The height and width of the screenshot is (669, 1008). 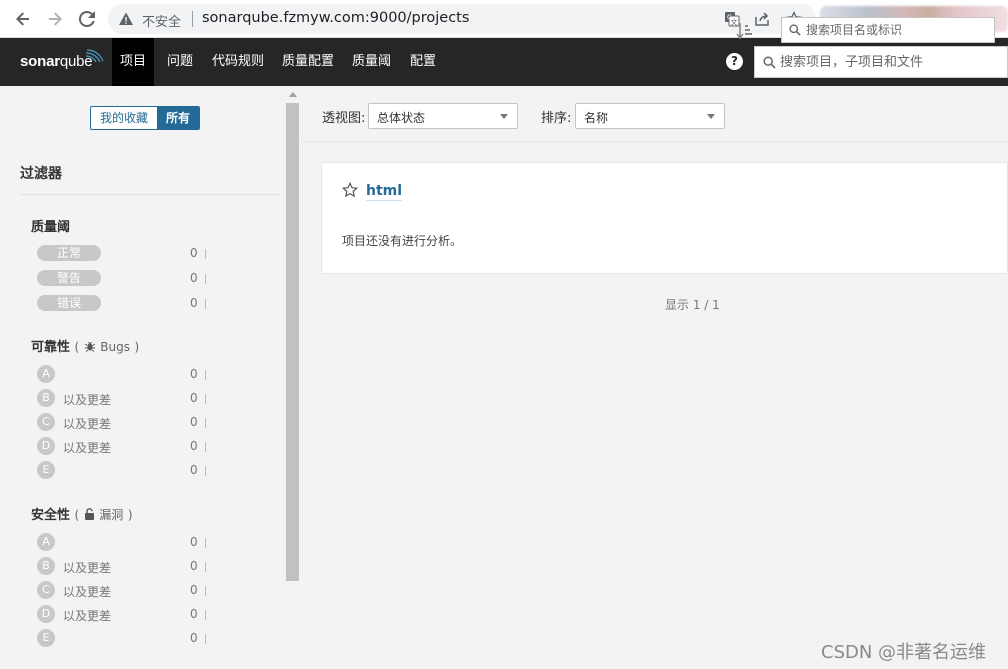 I want to click on reliability-title: 可靠性, so click(x=51, y=347).